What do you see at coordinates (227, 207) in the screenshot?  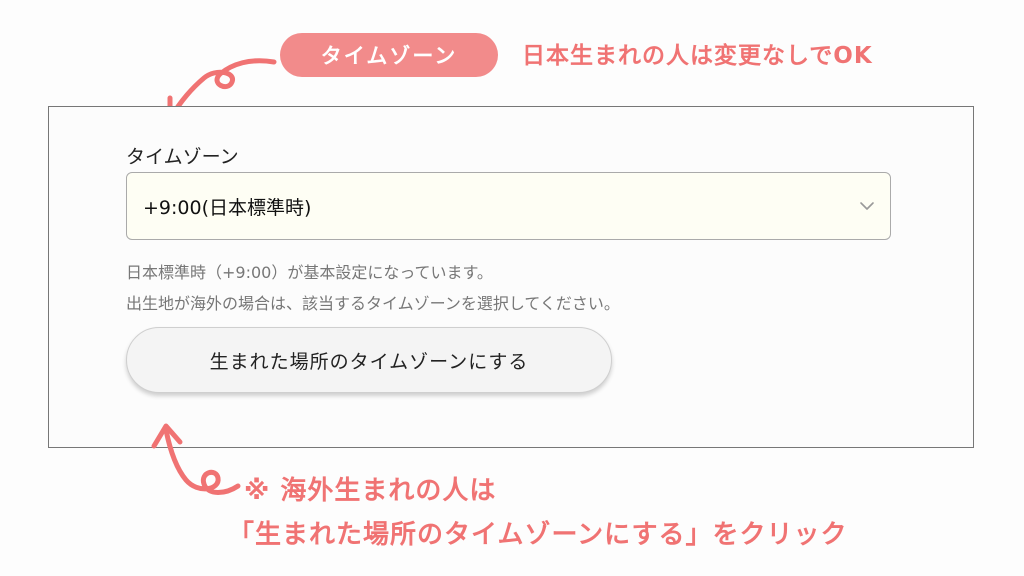 I see `timezone-select-value: +9:00(日本標準時)` at bounding box center [227, 207].